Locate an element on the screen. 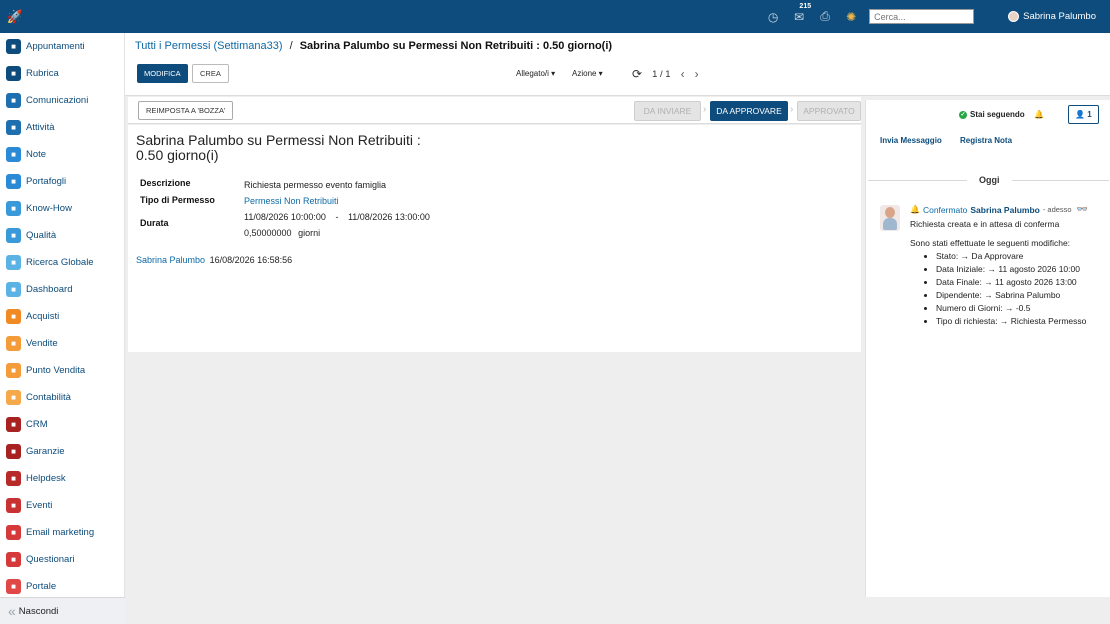  creator-link: Sabrina Palumbo is located at coordinates (170, 260).